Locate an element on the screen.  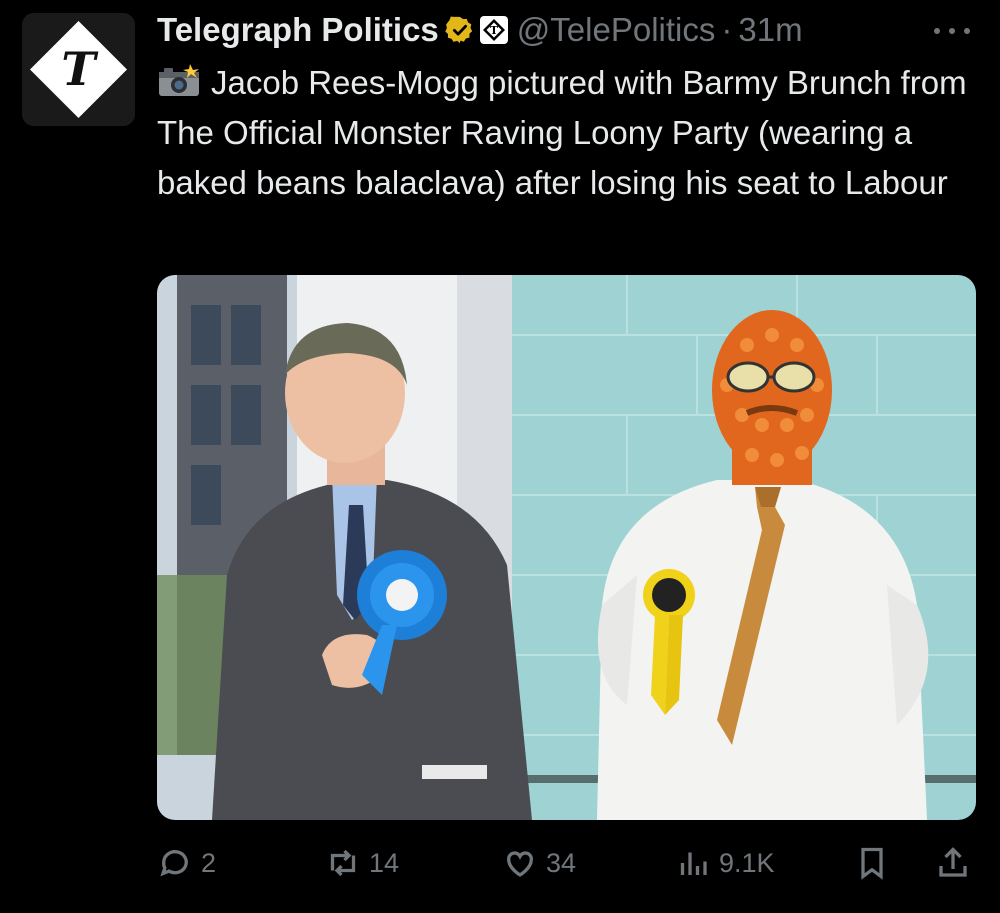
avatar-letter: T is located at coordinates (80, 69).